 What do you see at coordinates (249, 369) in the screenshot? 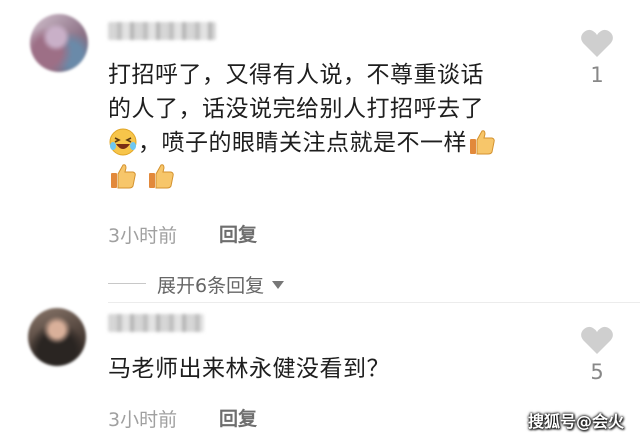
I see `comment-text: 马老师出来林永健没看到？` at bounding box center [249, 369].